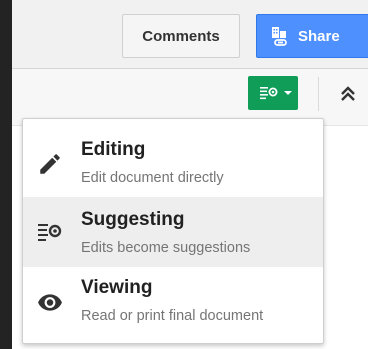 Image resolution: width=368 pixels, height=349 pixels. Describe the element at coordinates (348, 94) in the screenshot. I see `double-chevron-up-icon` at that location.